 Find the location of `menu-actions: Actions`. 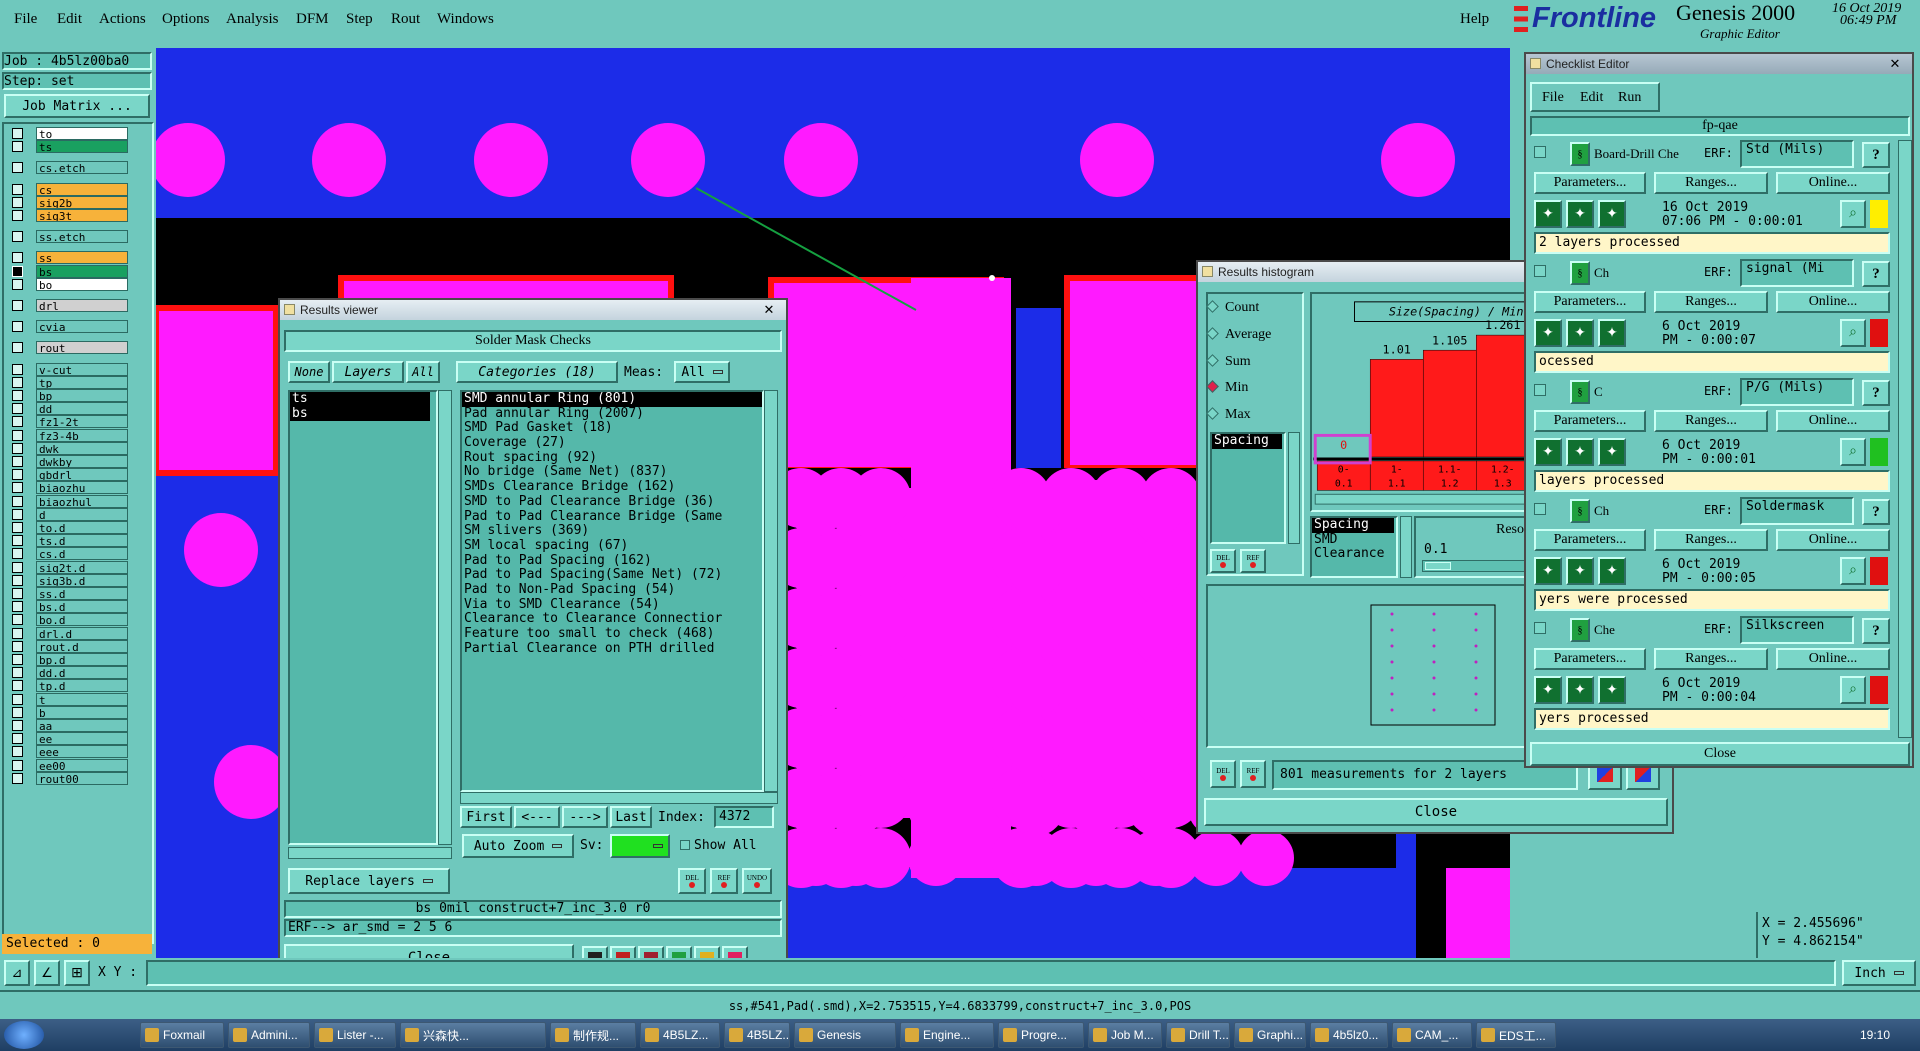

menu-actions: Actions is located at coordinates (122, 19).